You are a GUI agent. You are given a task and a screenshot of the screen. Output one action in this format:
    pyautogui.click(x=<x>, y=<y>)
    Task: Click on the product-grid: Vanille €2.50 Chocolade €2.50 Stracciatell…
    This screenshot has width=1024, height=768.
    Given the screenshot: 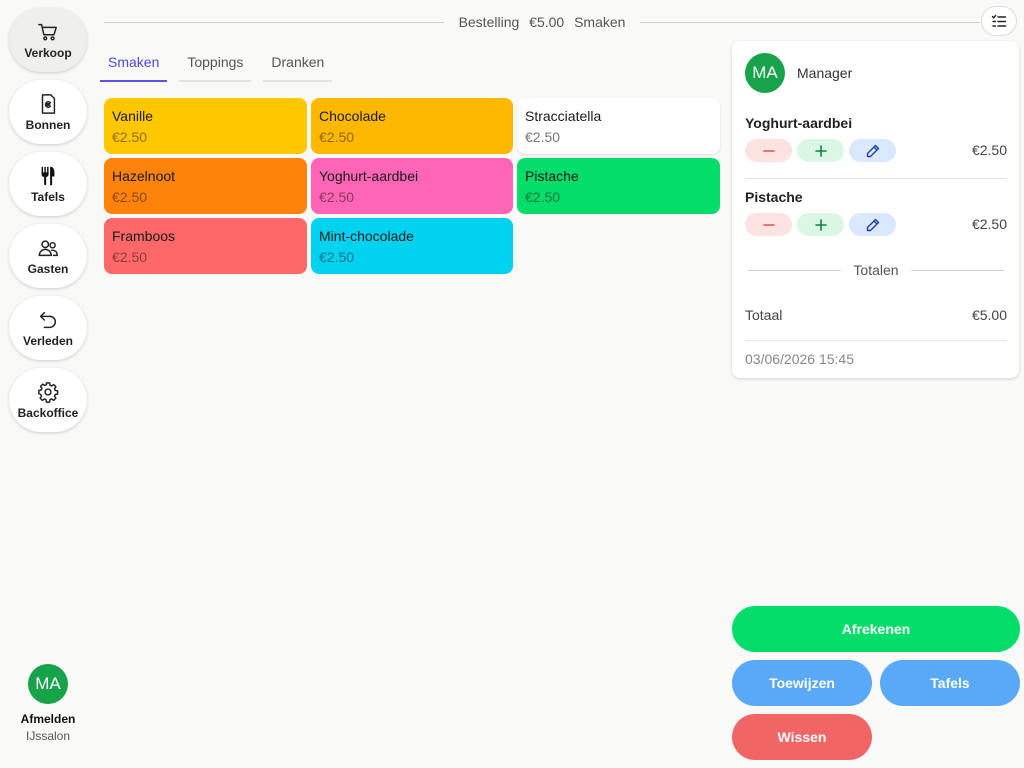 What is the action you would take?
    pyautogui.click(x=412, y=186)
    